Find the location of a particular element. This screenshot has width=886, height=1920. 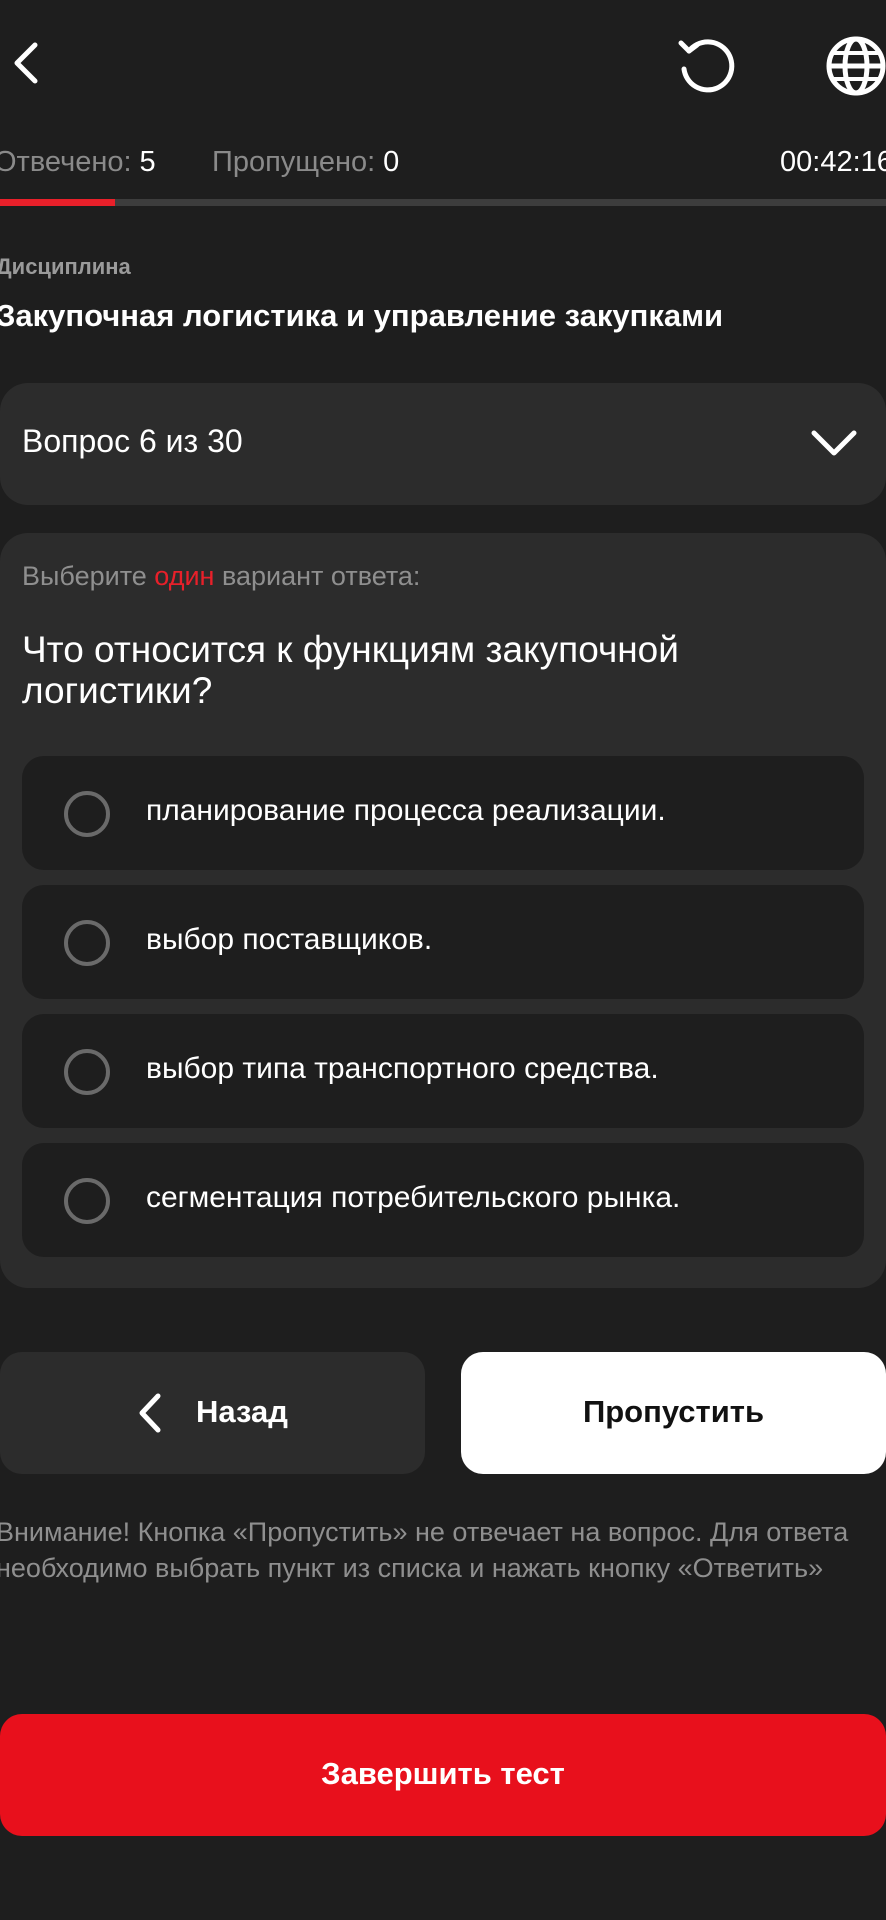

skipped-label: Пропущено: is located at coordinates (294, 162).